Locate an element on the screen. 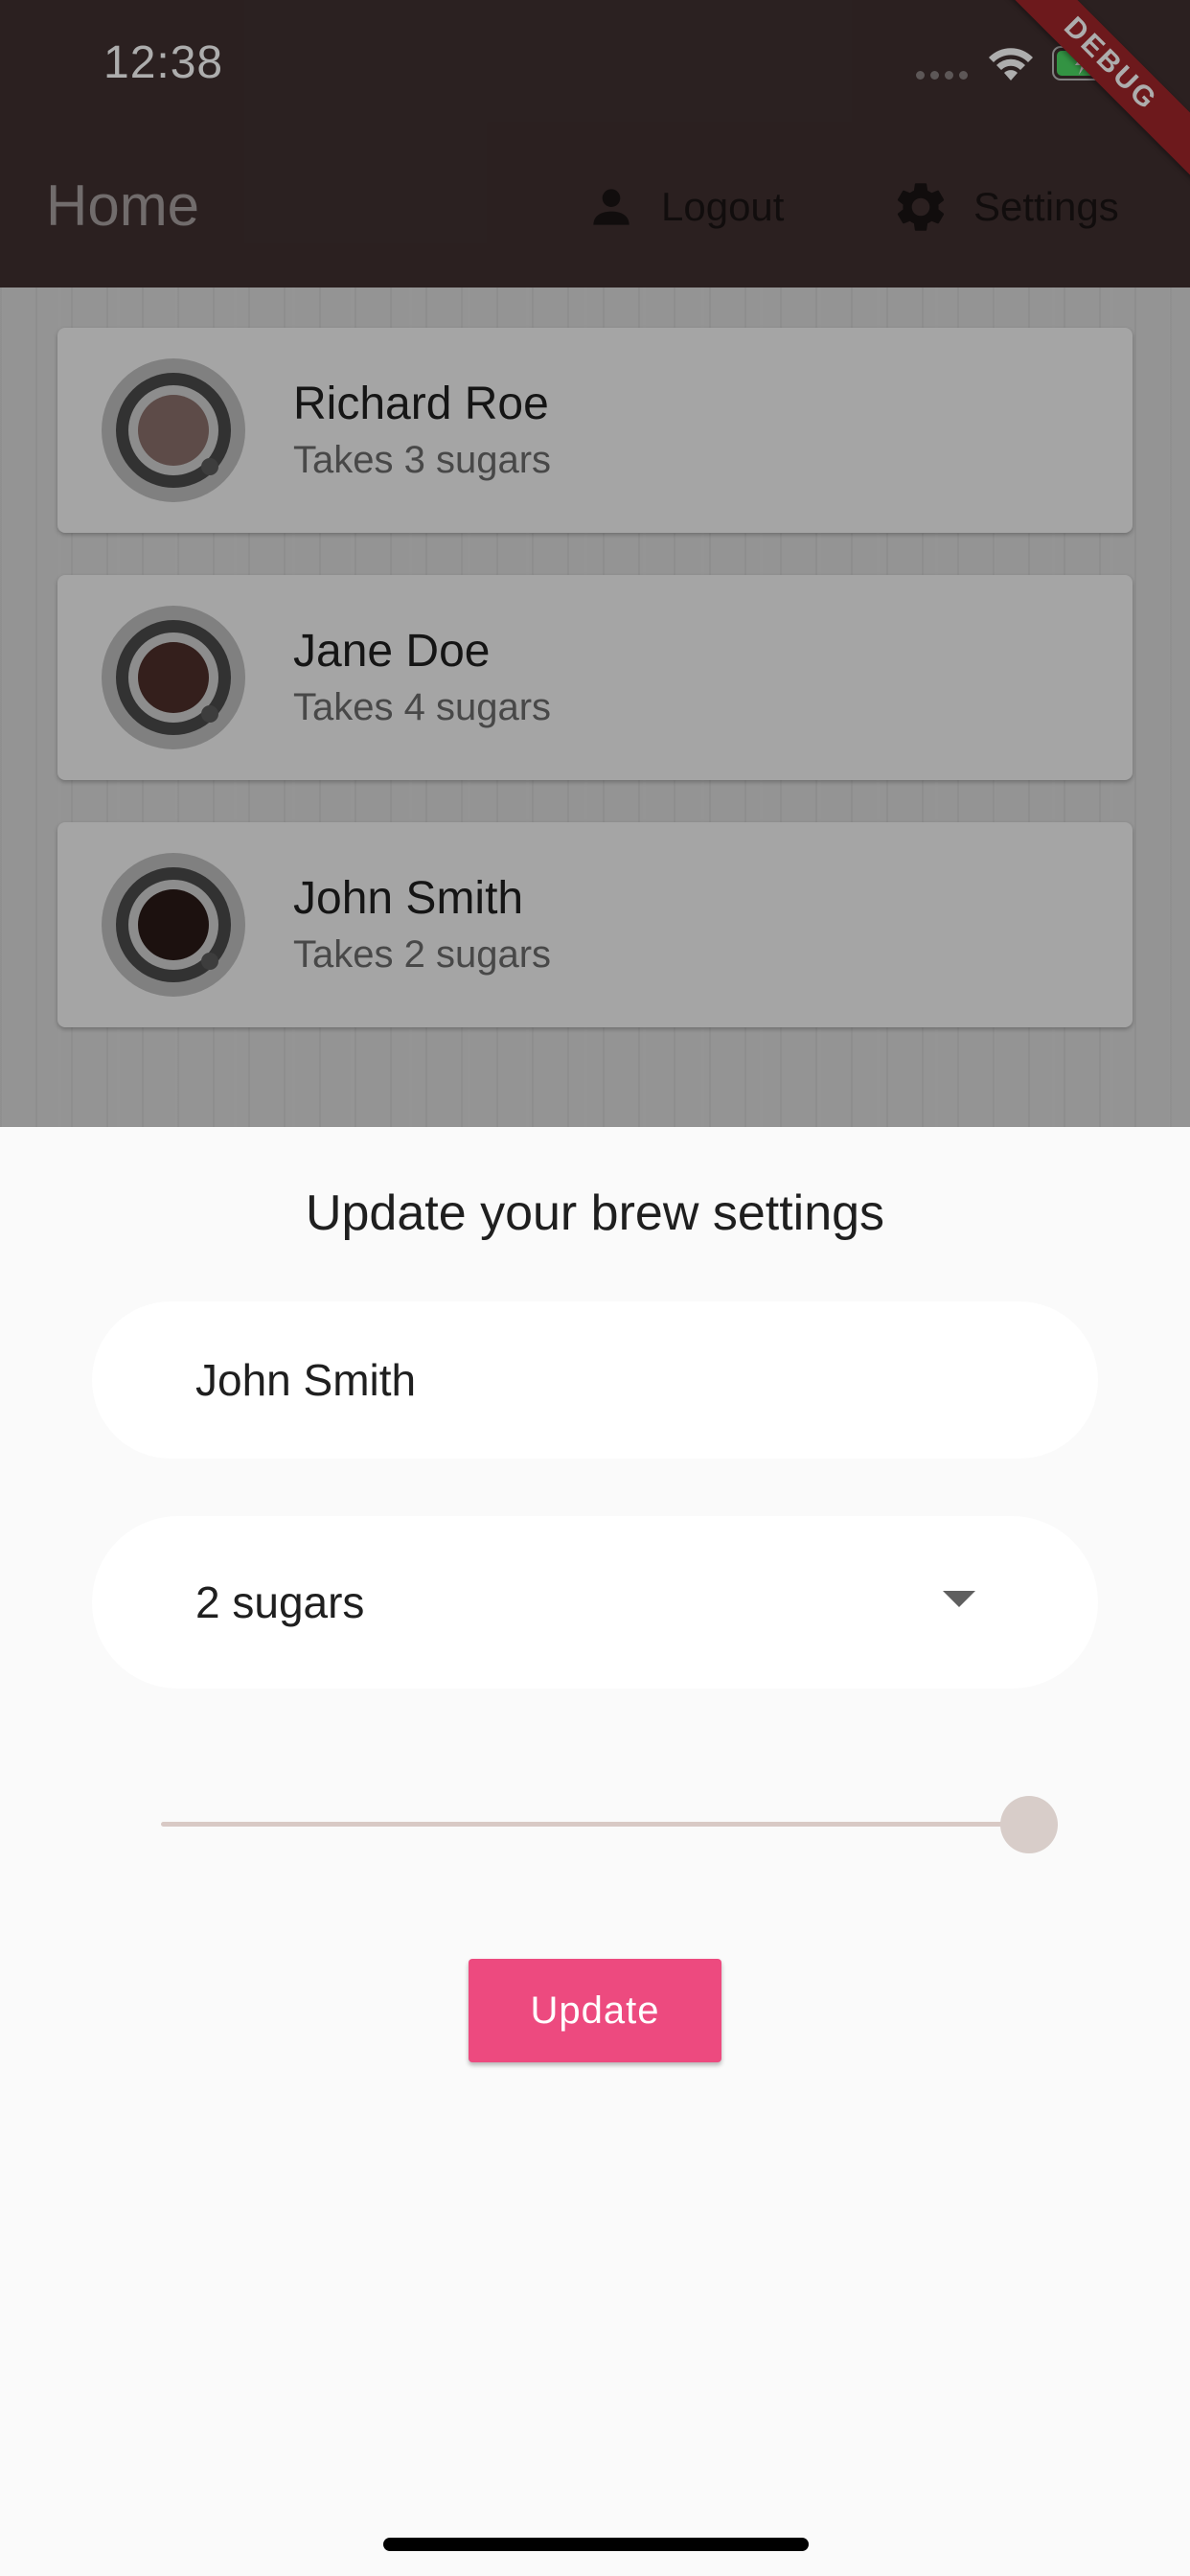  settings-label: Settings is located at coordinates (1046, 206).